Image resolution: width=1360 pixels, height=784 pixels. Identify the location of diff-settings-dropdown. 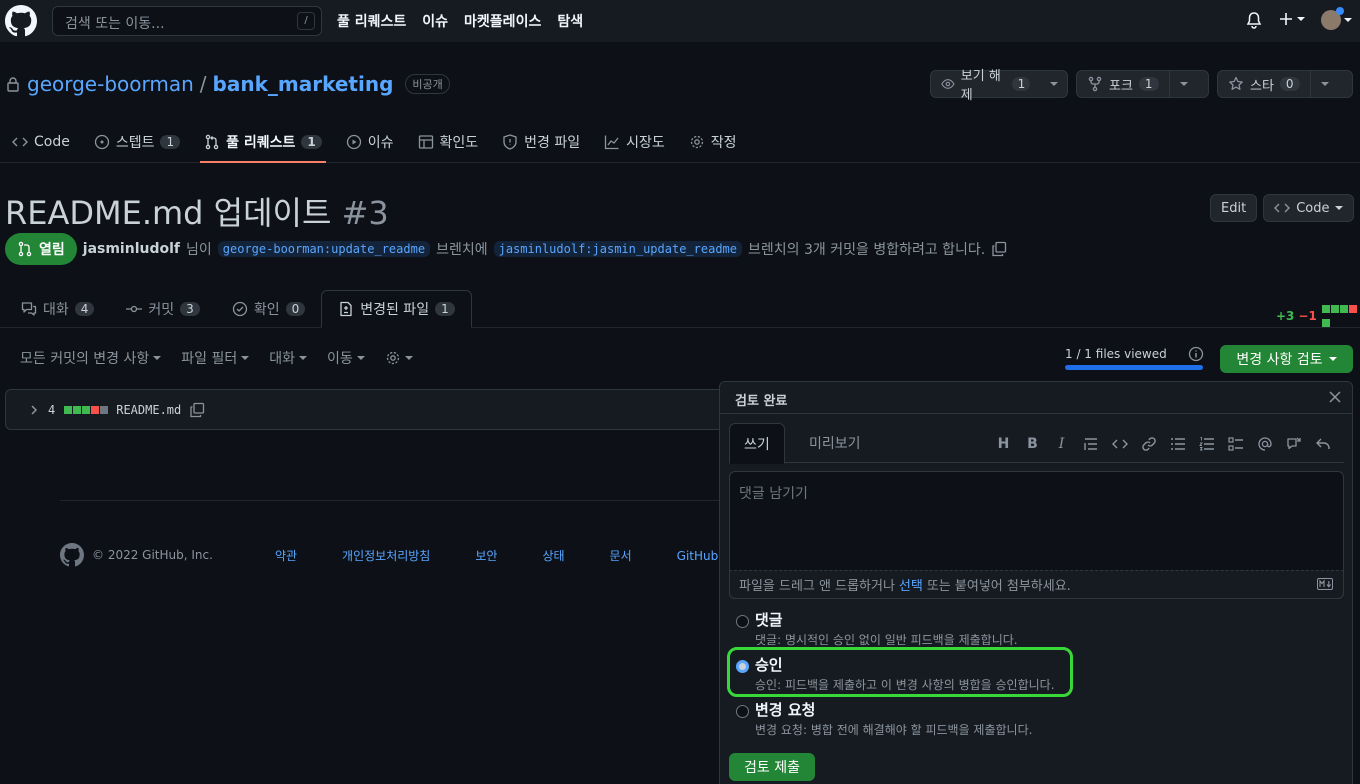
(399, 358).